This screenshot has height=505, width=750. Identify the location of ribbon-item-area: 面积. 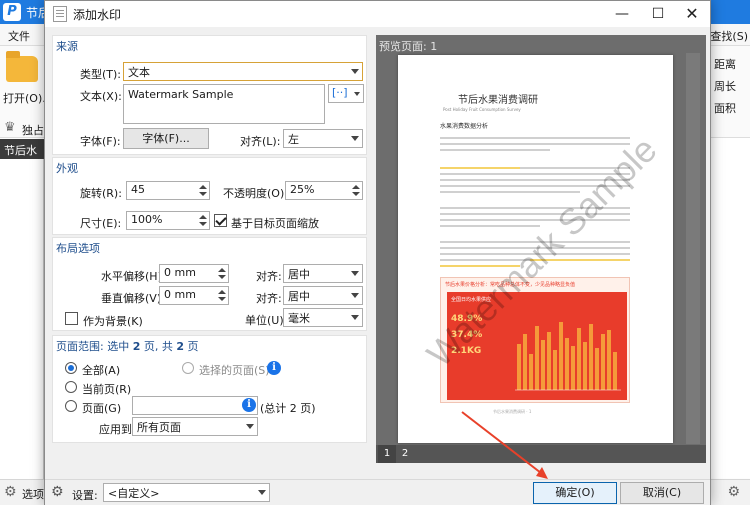
(725, 109).